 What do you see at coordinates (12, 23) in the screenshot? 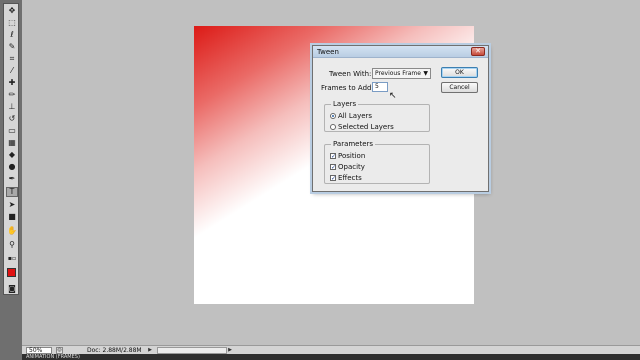
I see `marquee-icon: ⬚` at bounding box center [12, 23].